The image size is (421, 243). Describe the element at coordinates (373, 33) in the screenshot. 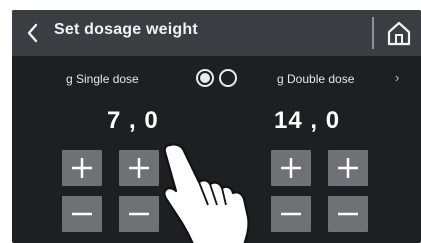

I see `header-divider` at that location.